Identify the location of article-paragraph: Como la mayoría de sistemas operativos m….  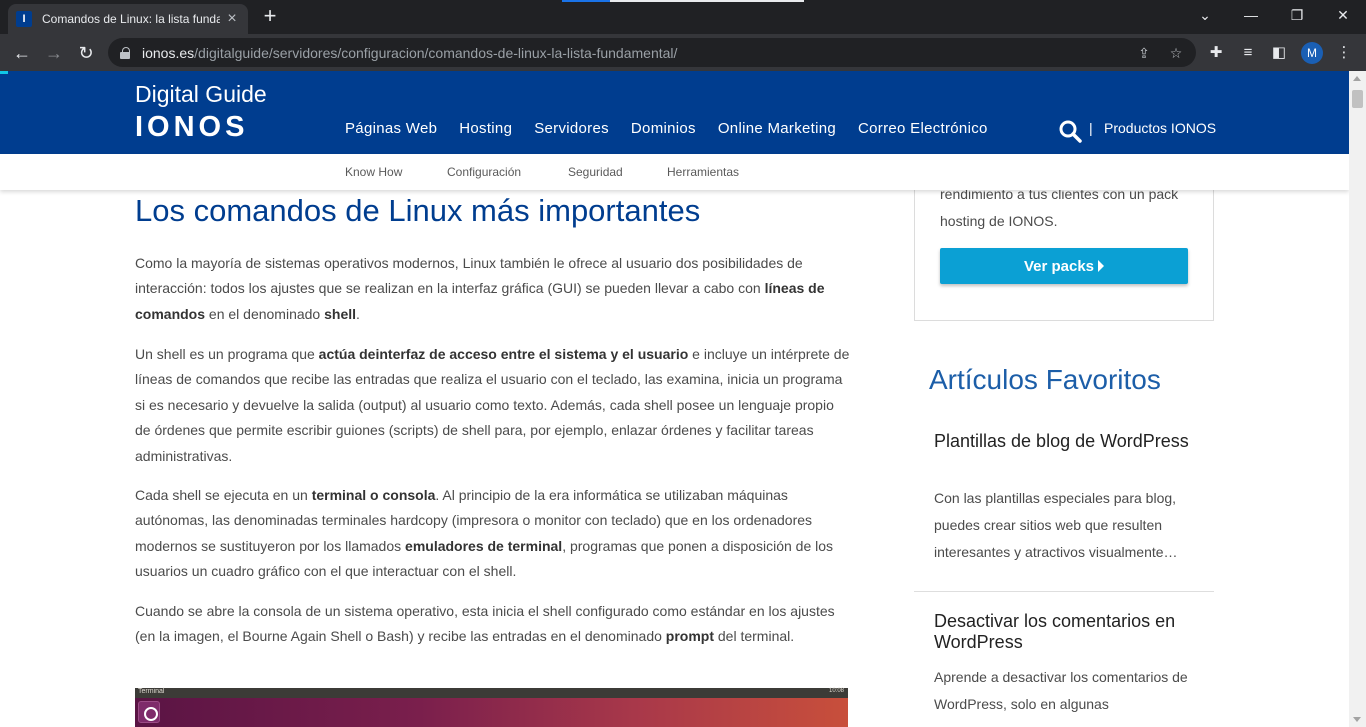
(480, 288).